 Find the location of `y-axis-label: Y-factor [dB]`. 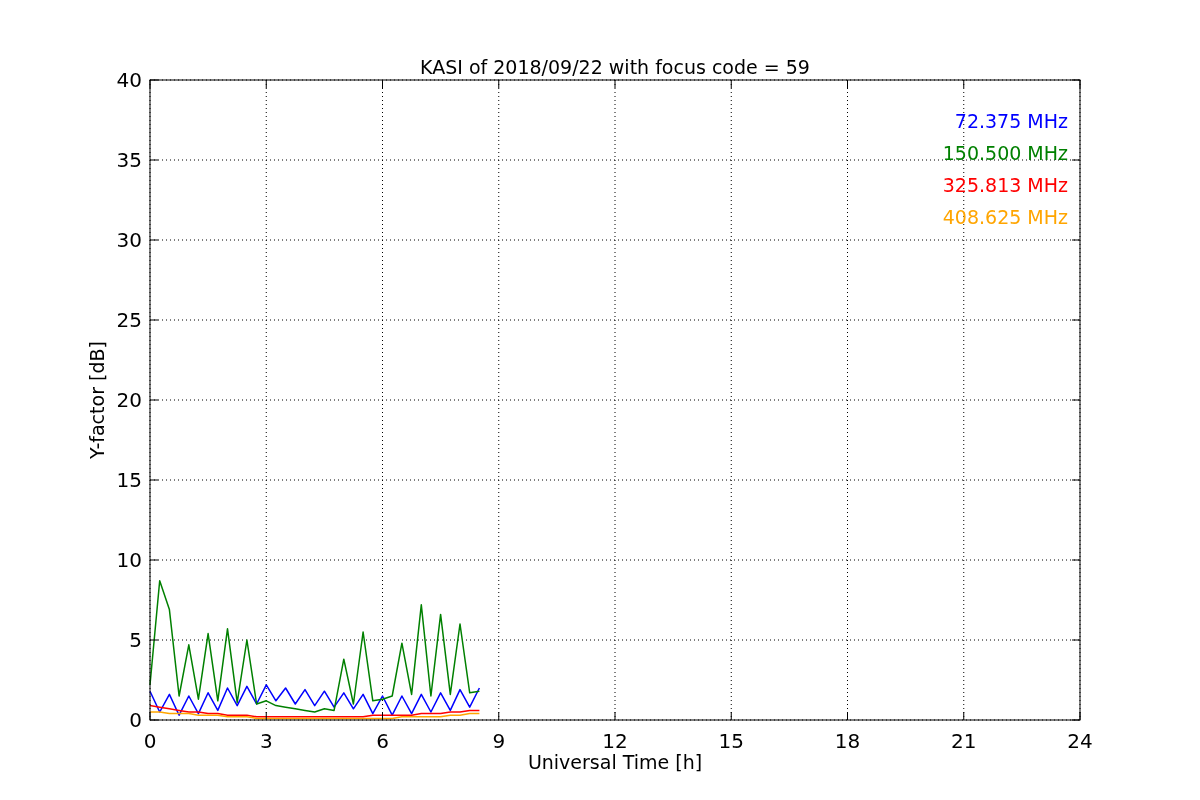

y-axis-label: Y-factor [dB] is located at coordinates (97, 400).